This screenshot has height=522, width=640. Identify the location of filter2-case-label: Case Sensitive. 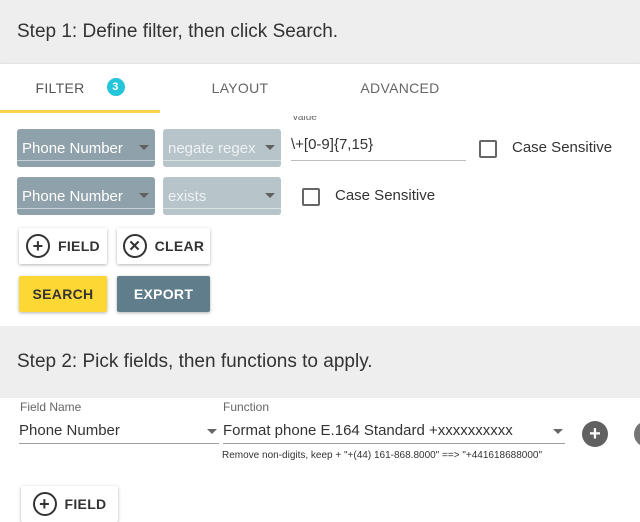
(385, 195).